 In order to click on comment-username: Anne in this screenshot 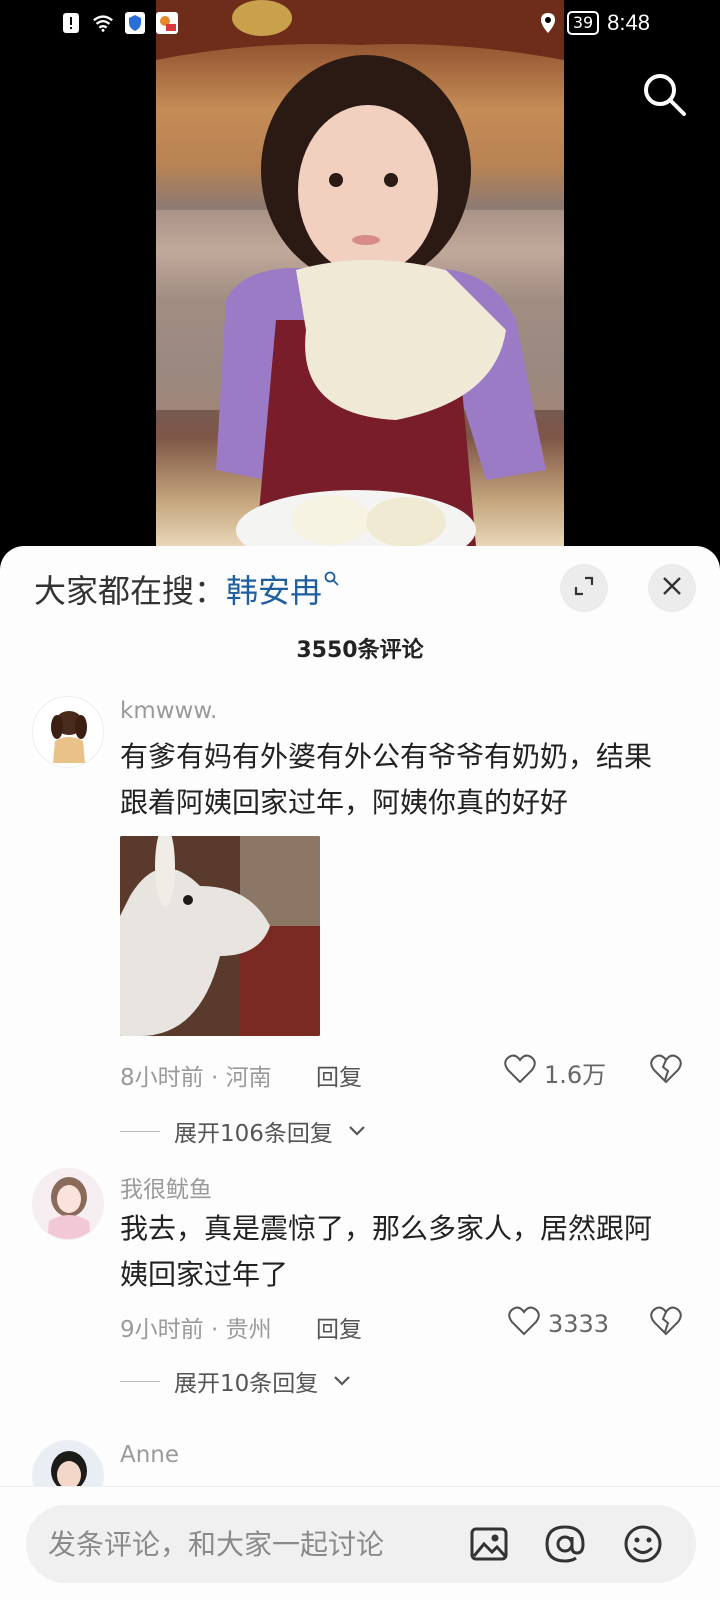, I will do `click(149, 1455)`.